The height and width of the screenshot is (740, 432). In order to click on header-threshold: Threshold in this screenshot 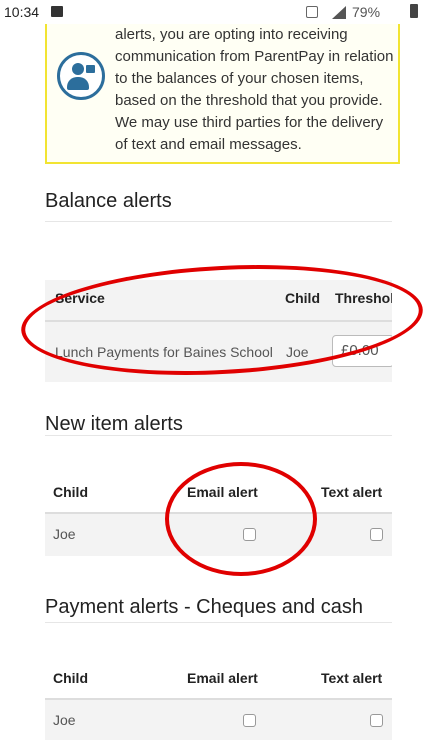, I will do `click(363, 298)`.